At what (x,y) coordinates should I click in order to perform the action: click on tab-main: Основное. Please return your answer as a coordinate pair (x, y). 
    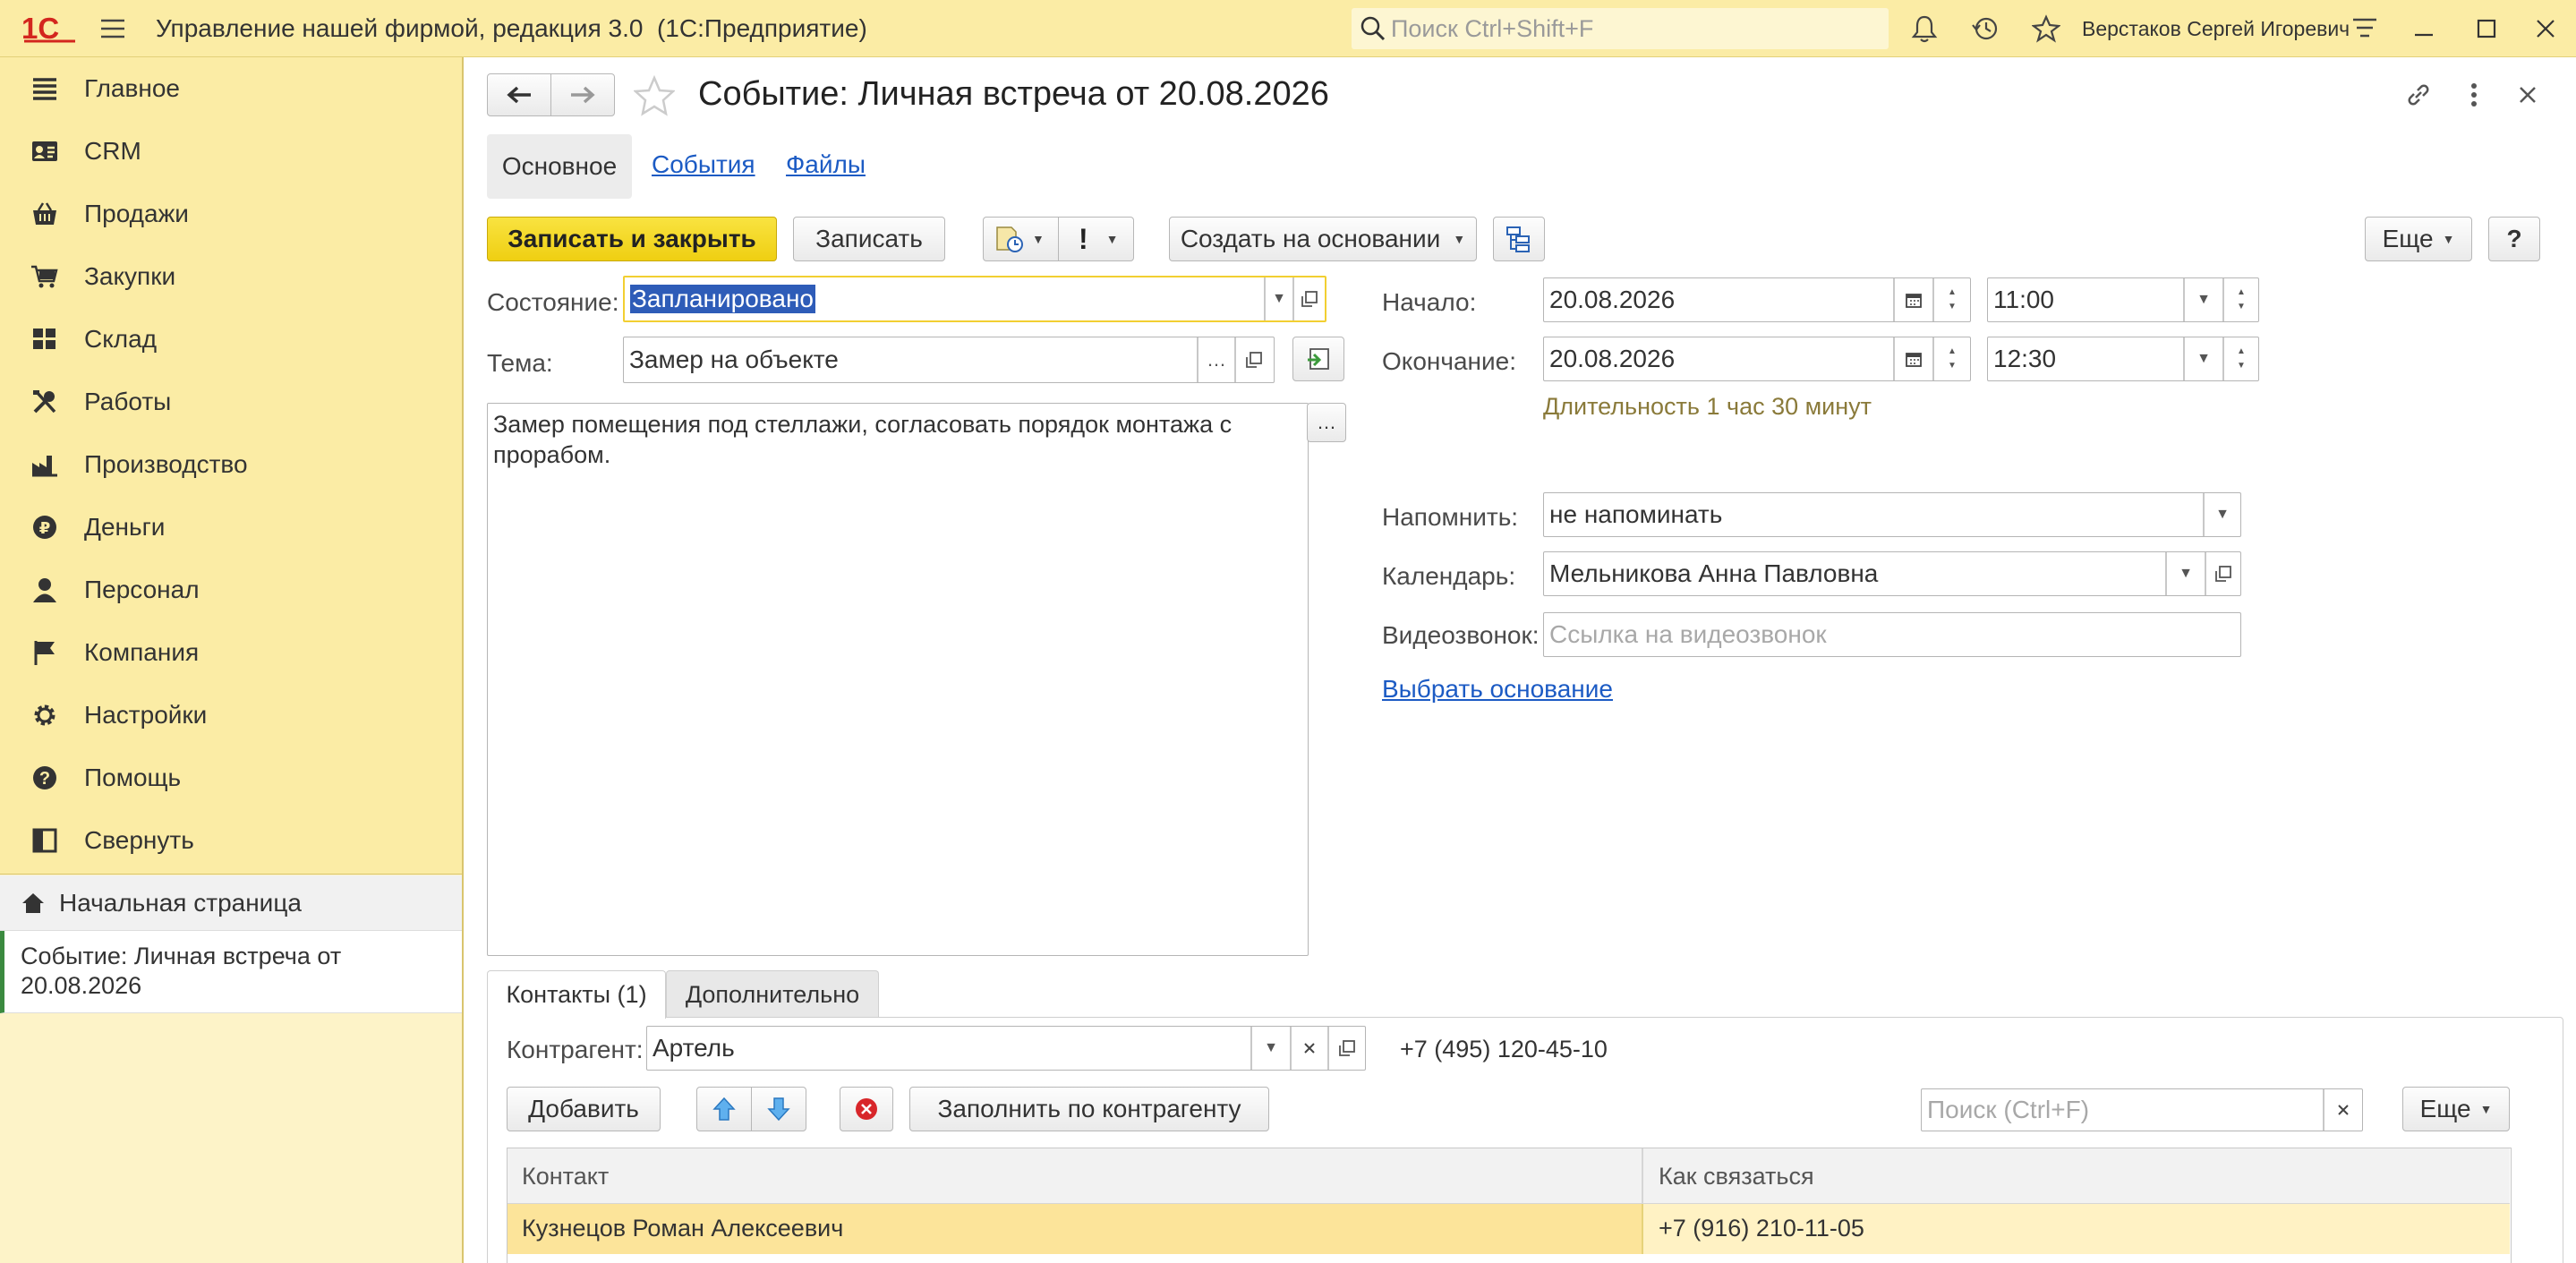
    Looking at the image, I should click on (559, 167).